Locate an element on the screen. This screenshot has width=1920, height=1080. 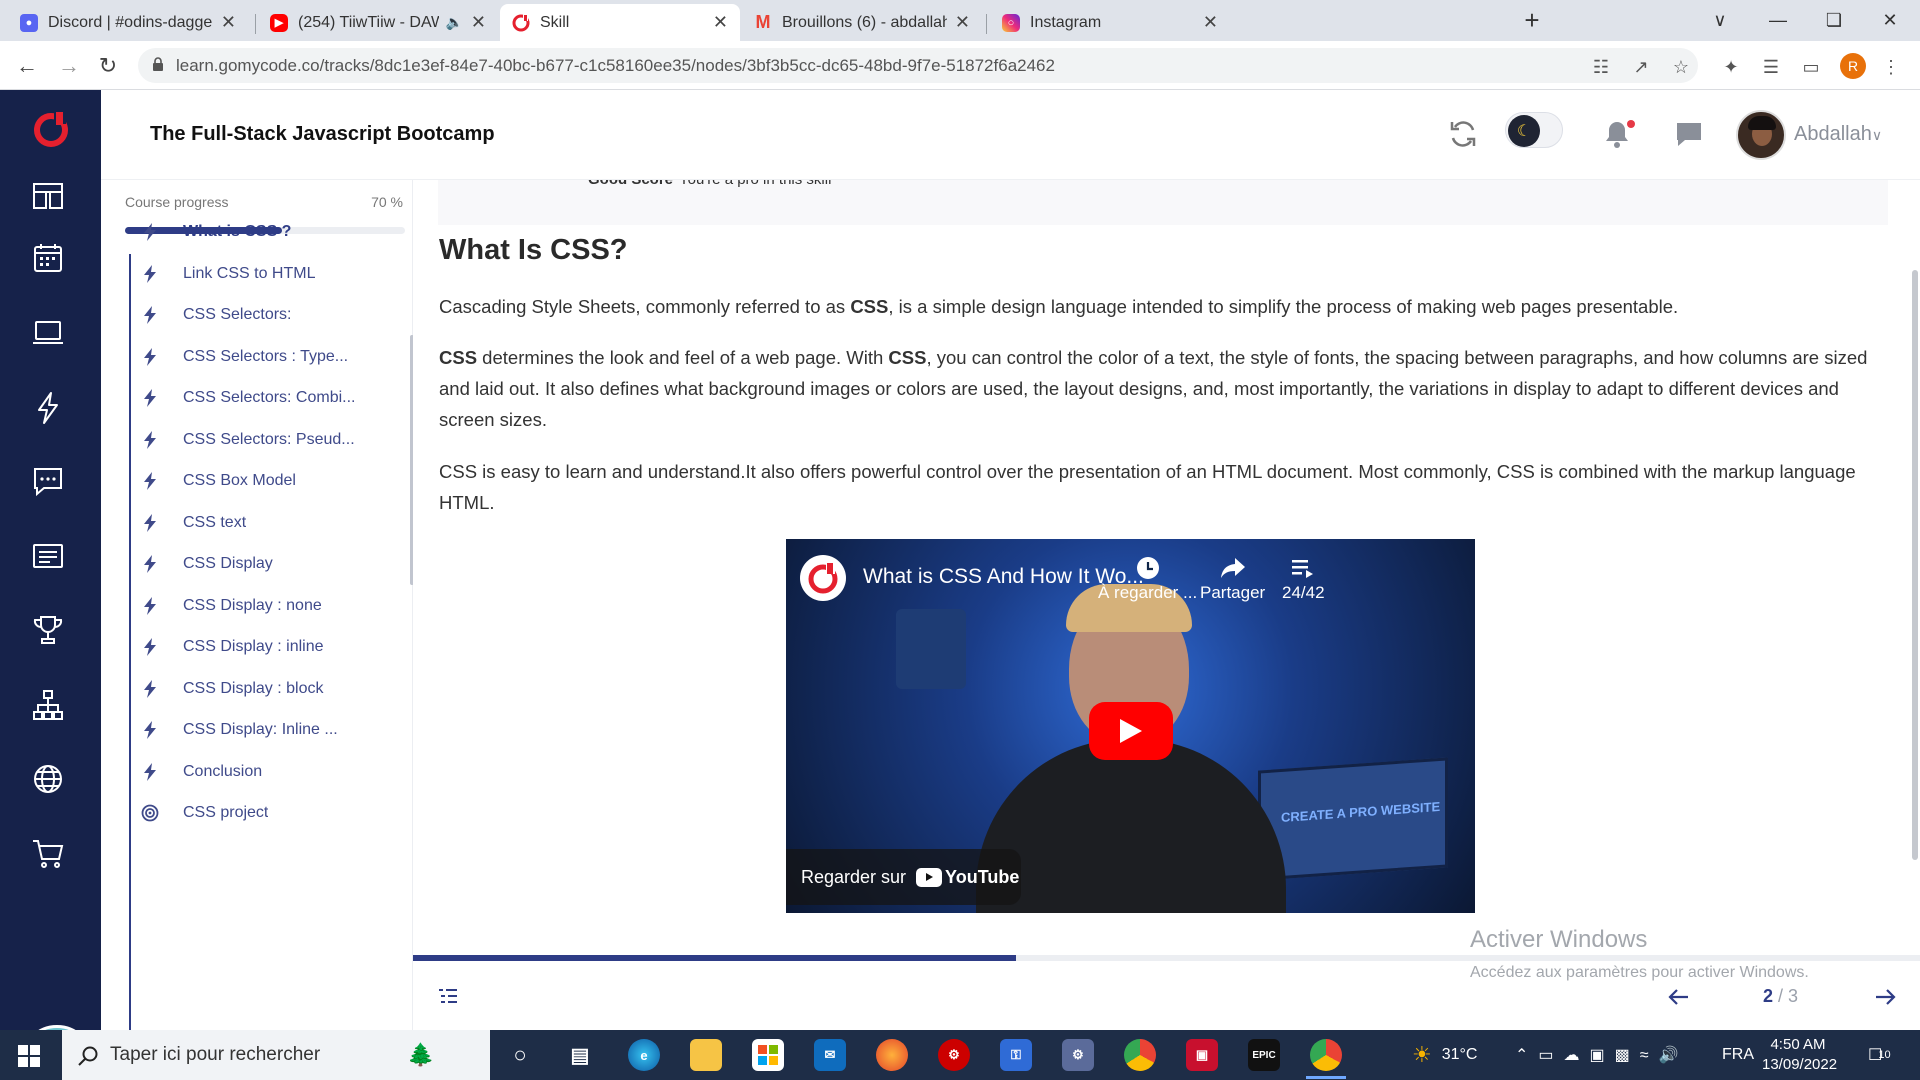
lesson-item: What is CSS ? is located at coordinates (272, 232).